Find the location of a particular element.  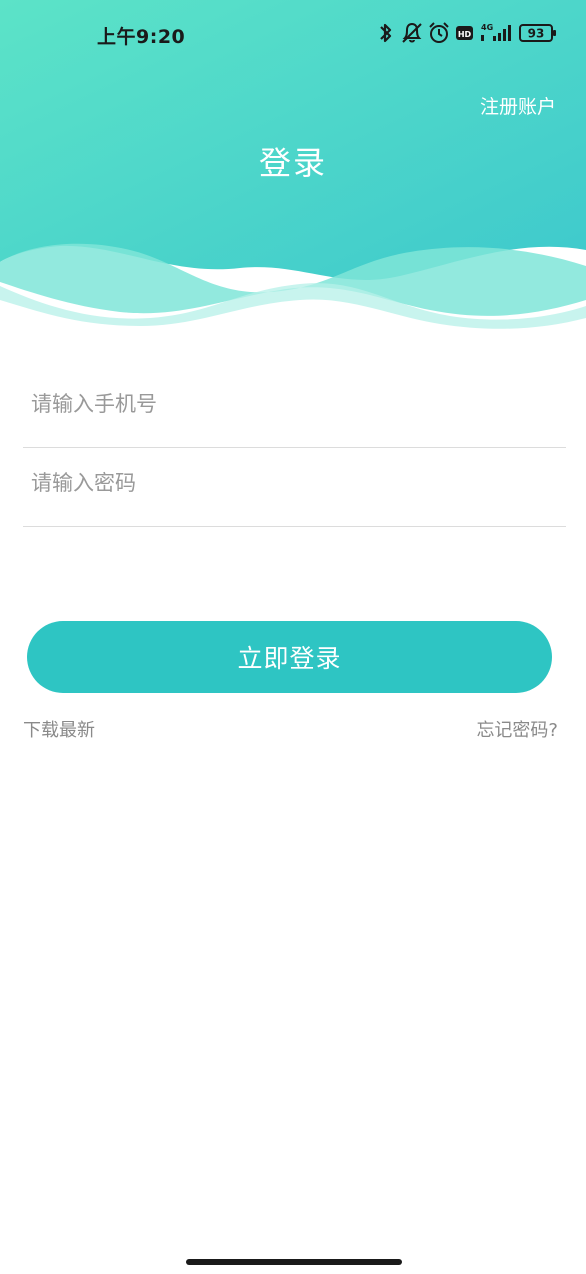

page-title: 登录 is located at coordinates (292, 163).